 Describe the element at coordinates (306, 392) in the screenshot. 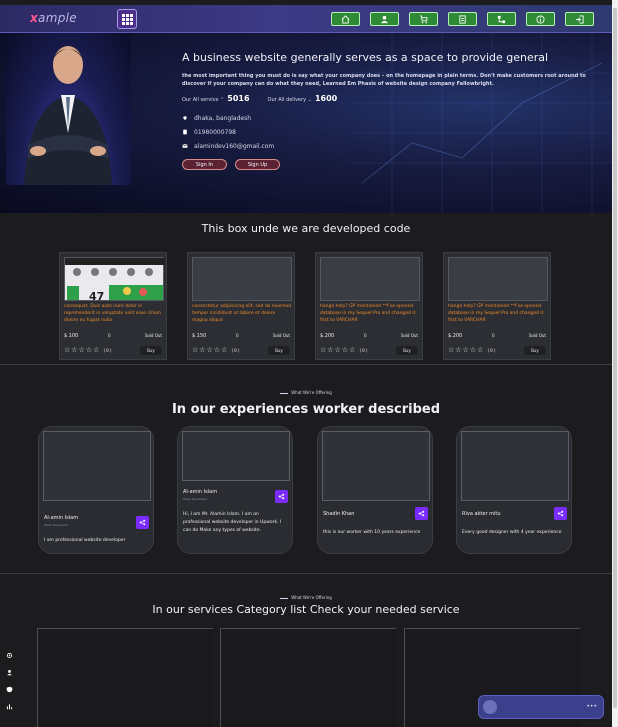

I see `team-section-tag: What We're Offering` at that location.